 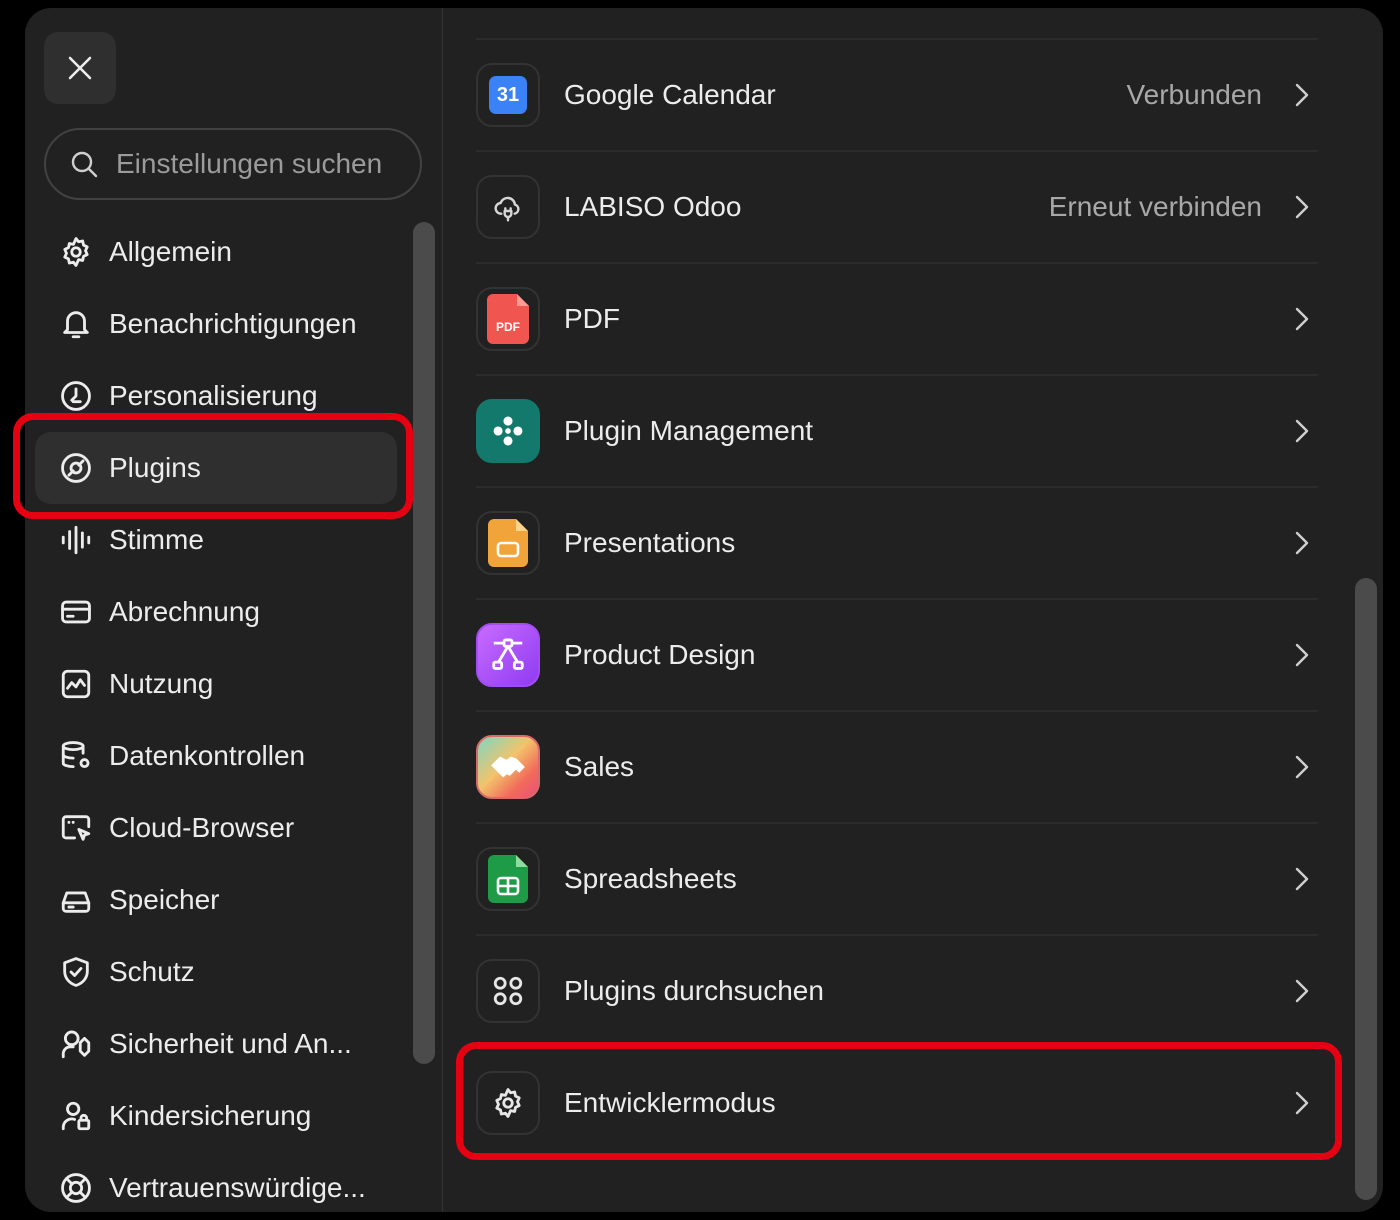 I want to click on sidebar-item-benachrichtigungen: Benachrichtigungen, so click(x=216, y=324).